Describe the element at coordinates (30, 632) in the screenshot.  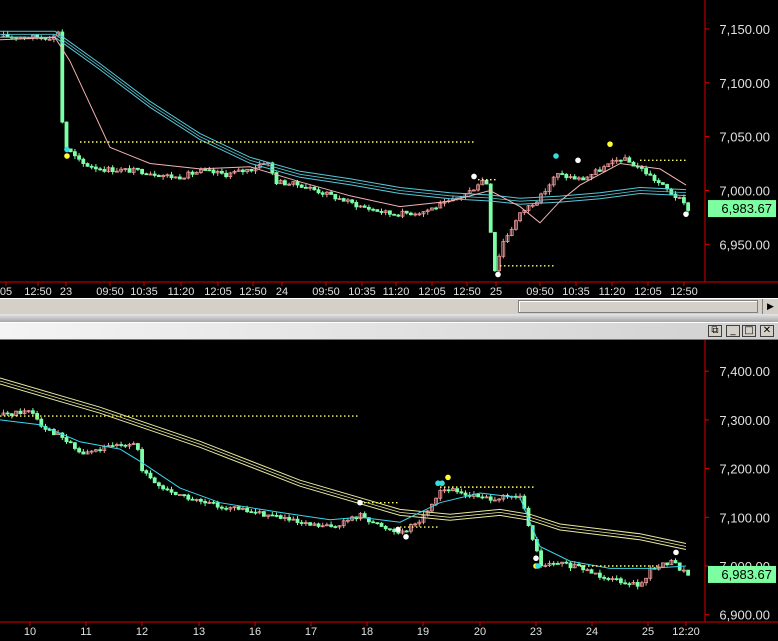
I see `x-tick-label: 10` at that location.